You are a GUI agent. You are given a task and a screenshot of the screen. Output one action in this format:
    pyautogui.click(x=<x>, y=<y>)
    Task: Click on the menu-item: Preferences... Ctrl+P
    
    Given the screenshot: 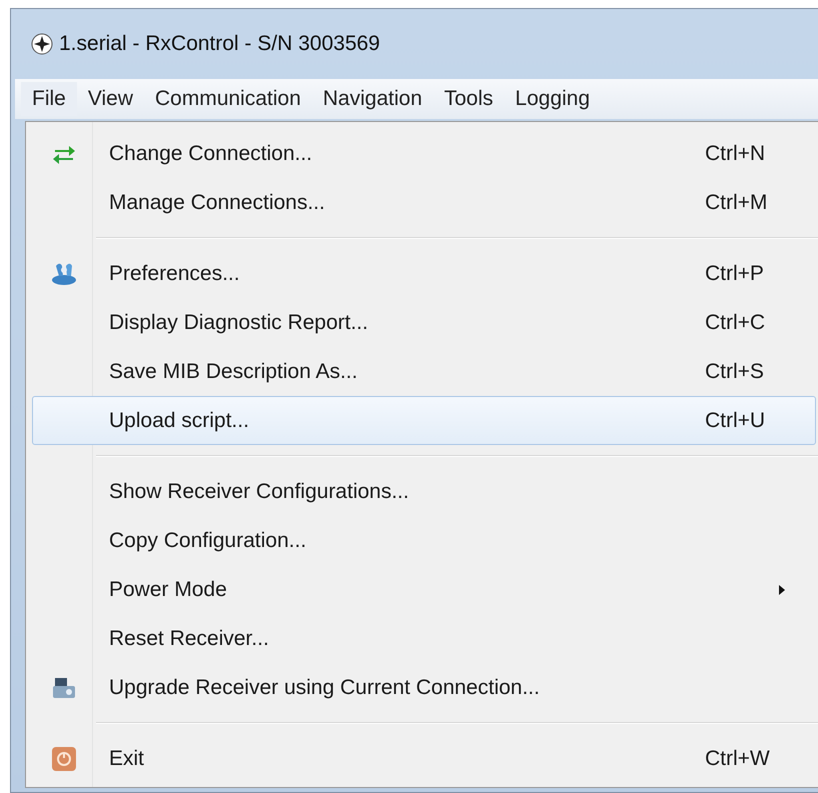 What is the action you would take?
    pyautogui.click(x=424, y=273)
    